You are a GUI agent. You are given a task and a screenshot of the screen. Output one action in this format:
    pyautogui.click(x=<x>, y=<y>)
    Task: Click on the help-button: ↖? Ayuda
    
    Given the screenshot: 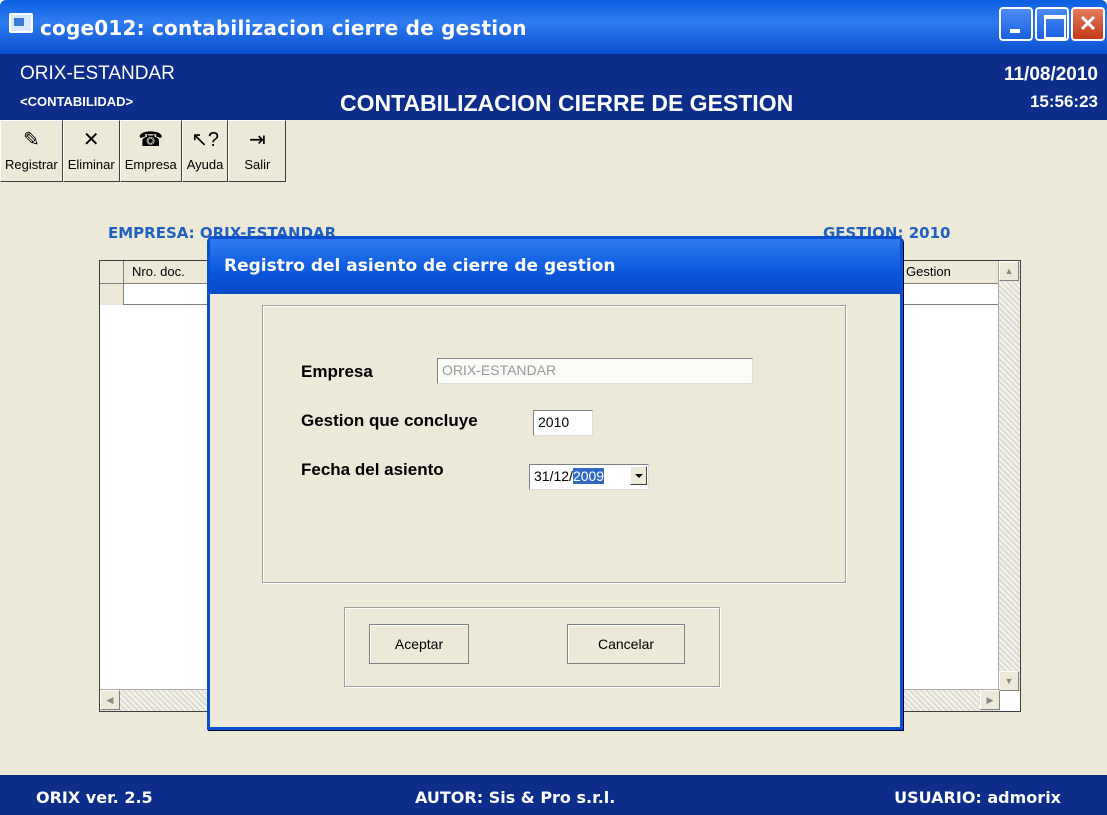 What is the action you would take?
    pyautogui.click(x=205, y=151)
    